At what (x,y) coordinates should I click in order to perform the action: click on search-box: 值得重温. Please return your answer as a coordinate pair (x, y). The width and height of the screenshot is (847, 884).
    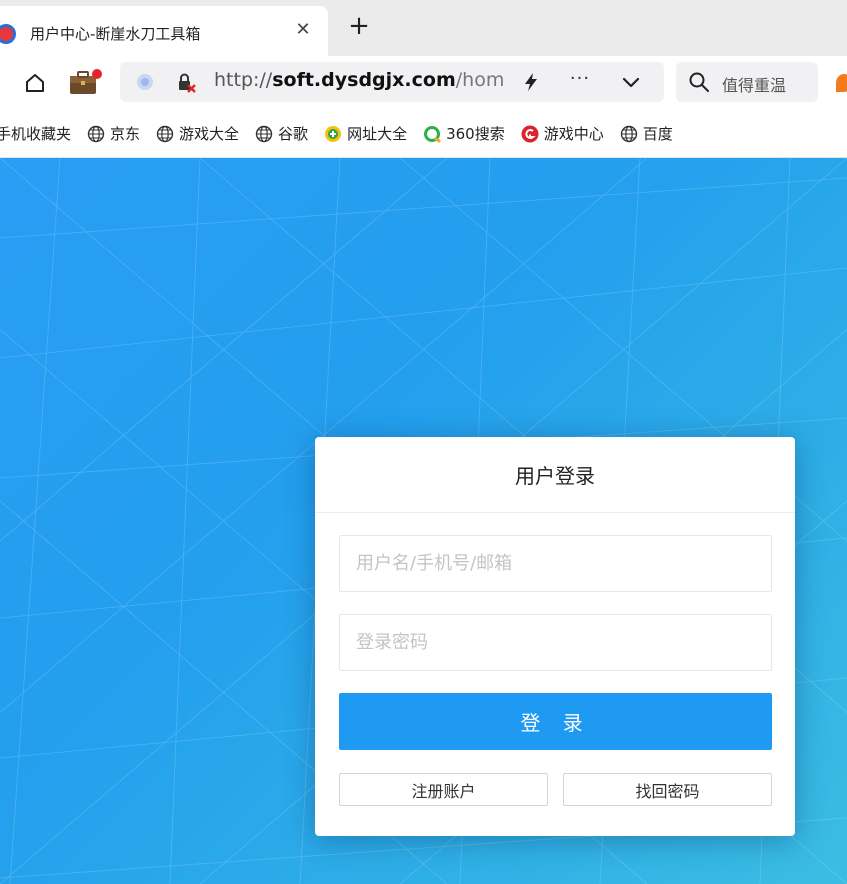
    Looking at the image, I should click on (747, 82).